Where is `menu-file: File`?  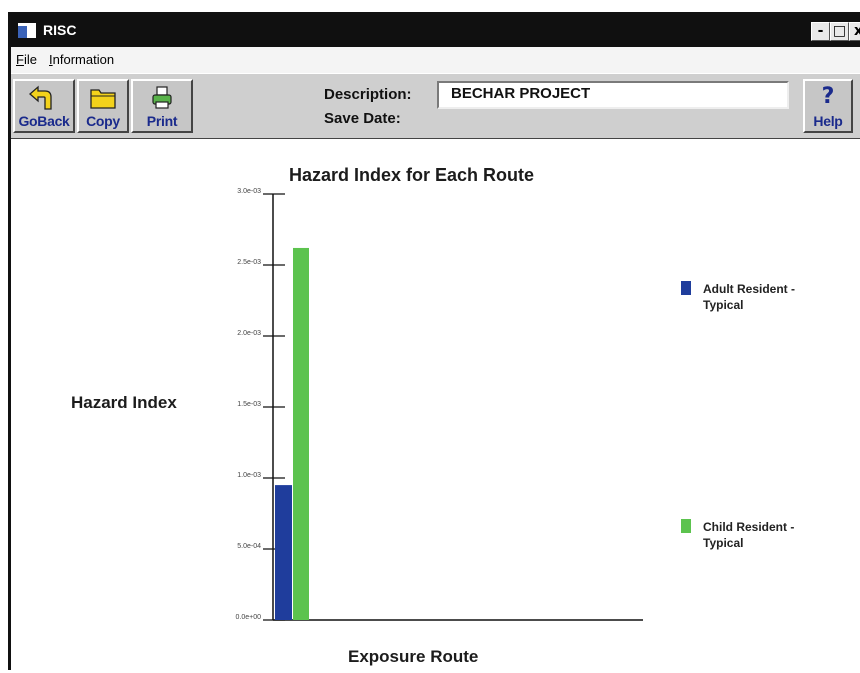
menu-file: File is located at coordinates (26, 59).